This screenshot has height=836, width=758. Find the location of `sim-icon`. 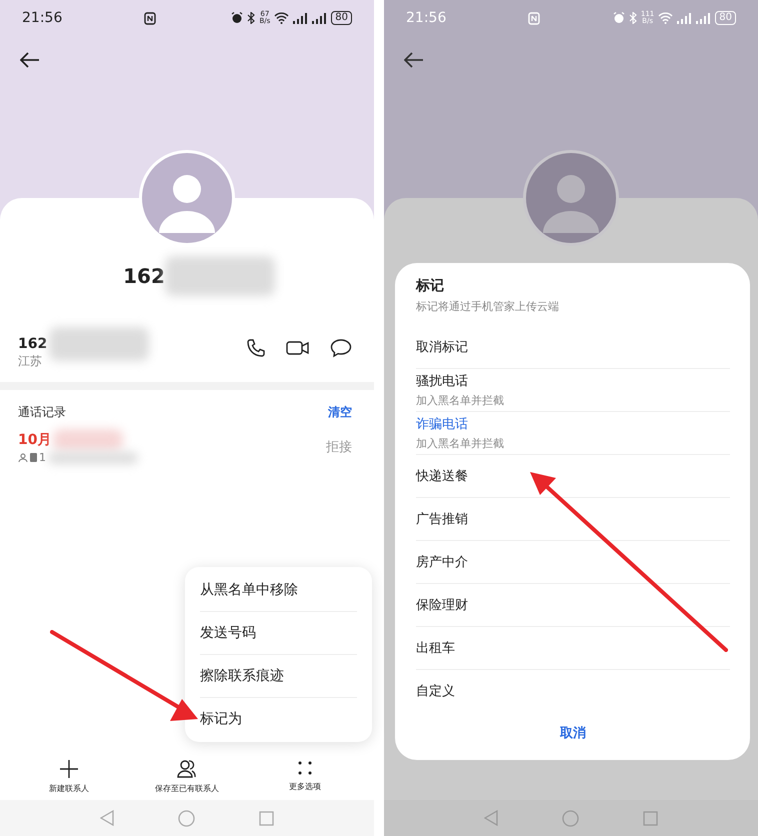

sim-icon is located at coordinates (33, 457).